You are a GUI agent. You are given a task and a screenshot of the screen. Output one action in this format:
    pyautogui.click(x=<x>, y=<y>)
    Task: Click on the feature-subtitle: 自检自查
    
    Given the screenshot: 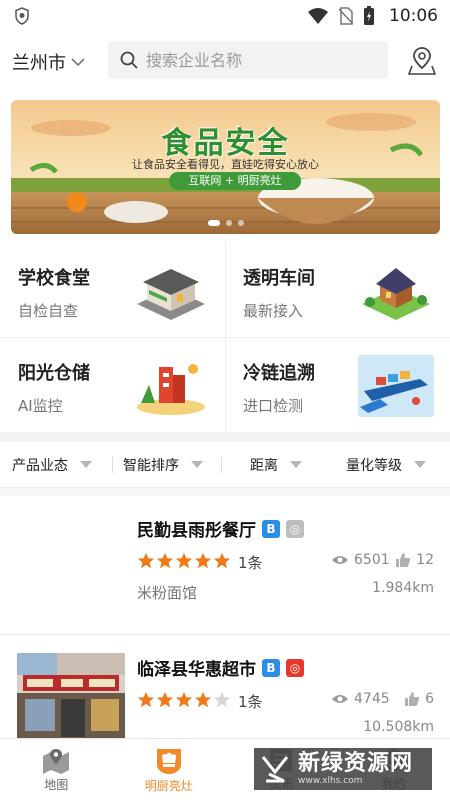 What is the action you would take?
    pyautogui.click(x=48, y=311)
    